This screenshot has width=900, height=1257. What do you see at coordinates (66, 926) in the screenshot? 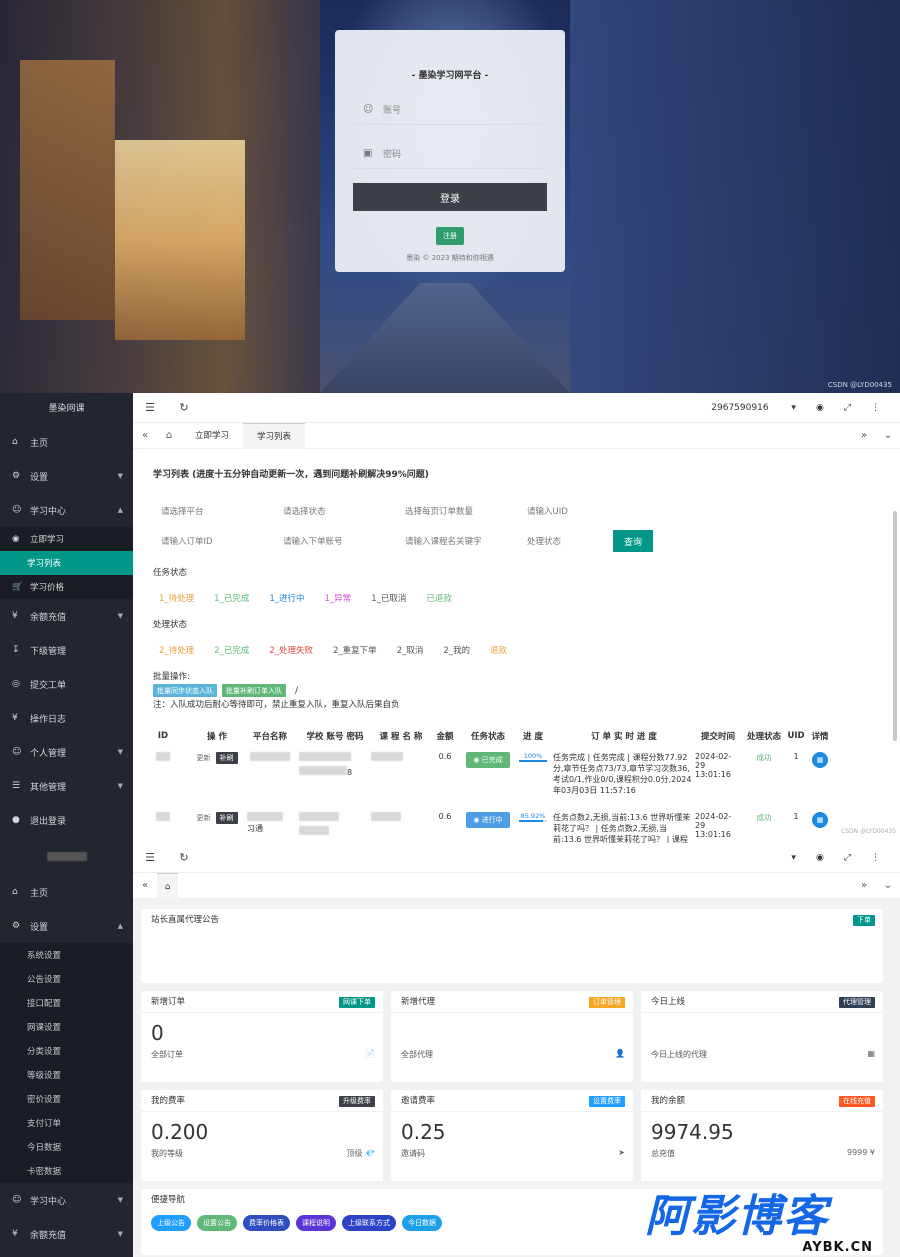
I see `sidebar-item-settings: ⚙ 设置 ▲` at bounding box center [66, 926].